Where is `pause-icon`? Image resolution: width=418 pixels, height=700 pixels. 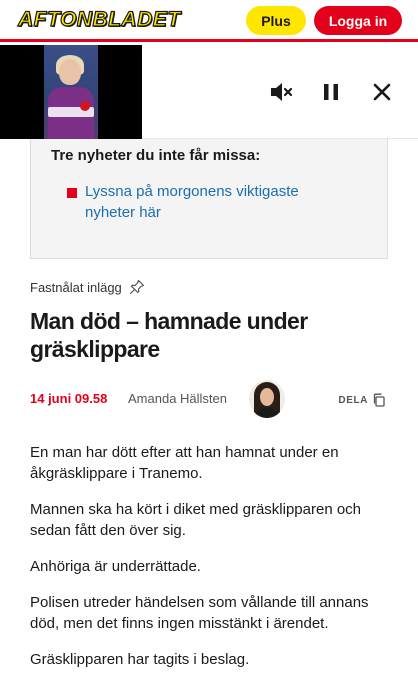 pause-icon is located at coordinates (331, 92).